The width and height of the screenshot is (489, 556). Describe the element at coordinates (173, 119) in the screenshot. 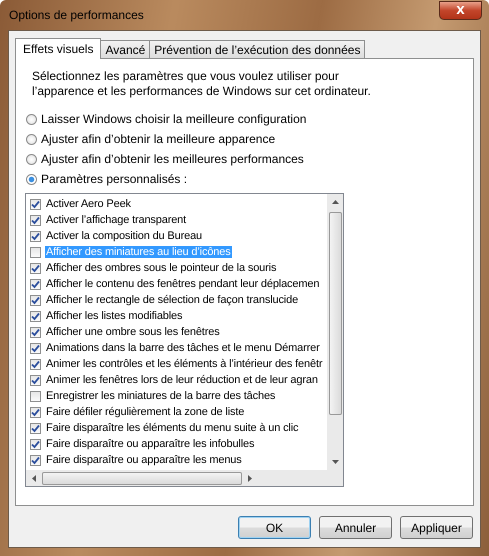

I see `radio-label: Laisser Windows choisir la meilleure configuration` at that location.